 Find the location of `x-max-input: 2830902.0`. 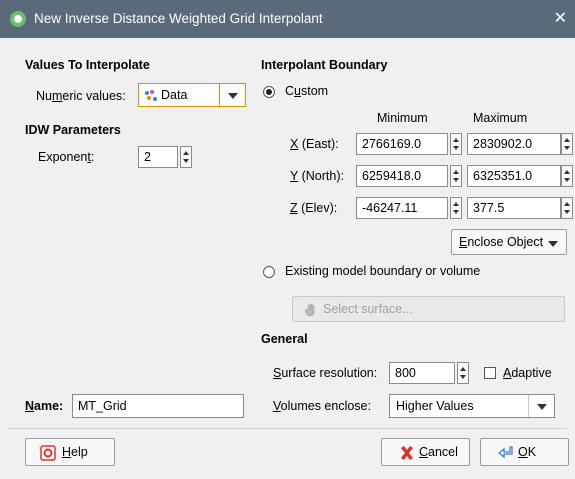

x-max-input: 2830902.0 is located at coordinates (514, 144).